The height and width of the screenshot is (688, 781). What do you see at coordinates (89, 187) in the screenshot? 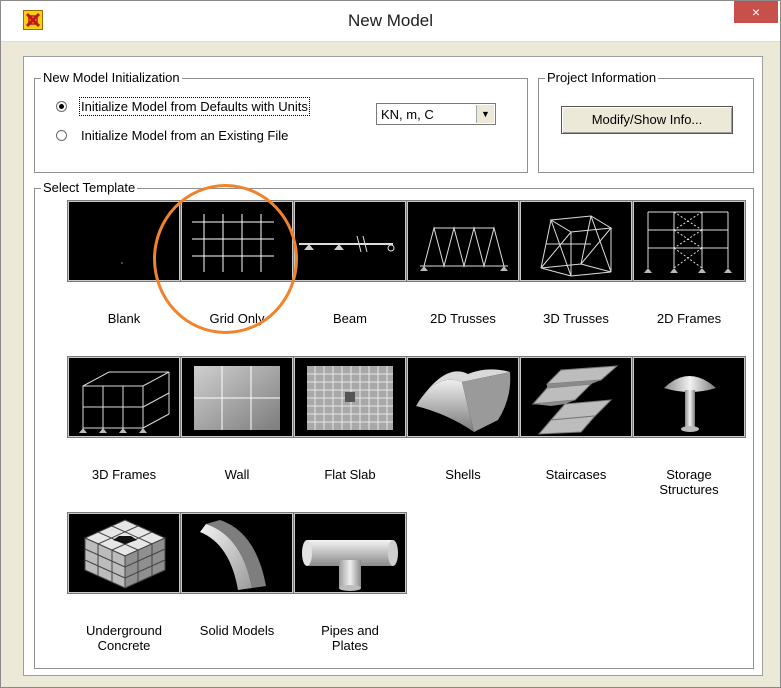
I see `select-template-legend: Select Template` at bounding box center [89, 187].